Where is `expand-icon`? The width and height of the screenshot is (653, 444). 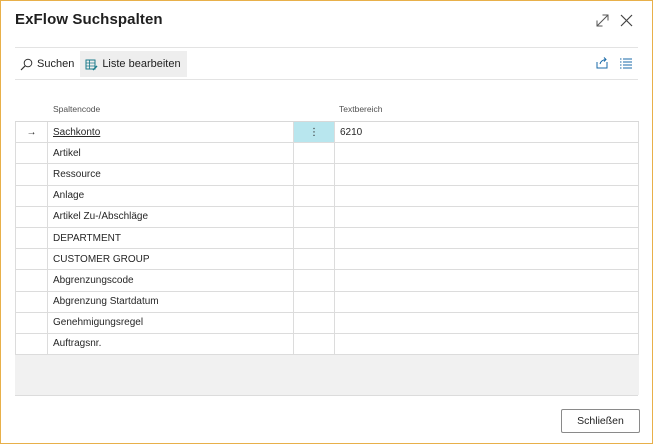 expand-icon is located at coordinates (602, 20).